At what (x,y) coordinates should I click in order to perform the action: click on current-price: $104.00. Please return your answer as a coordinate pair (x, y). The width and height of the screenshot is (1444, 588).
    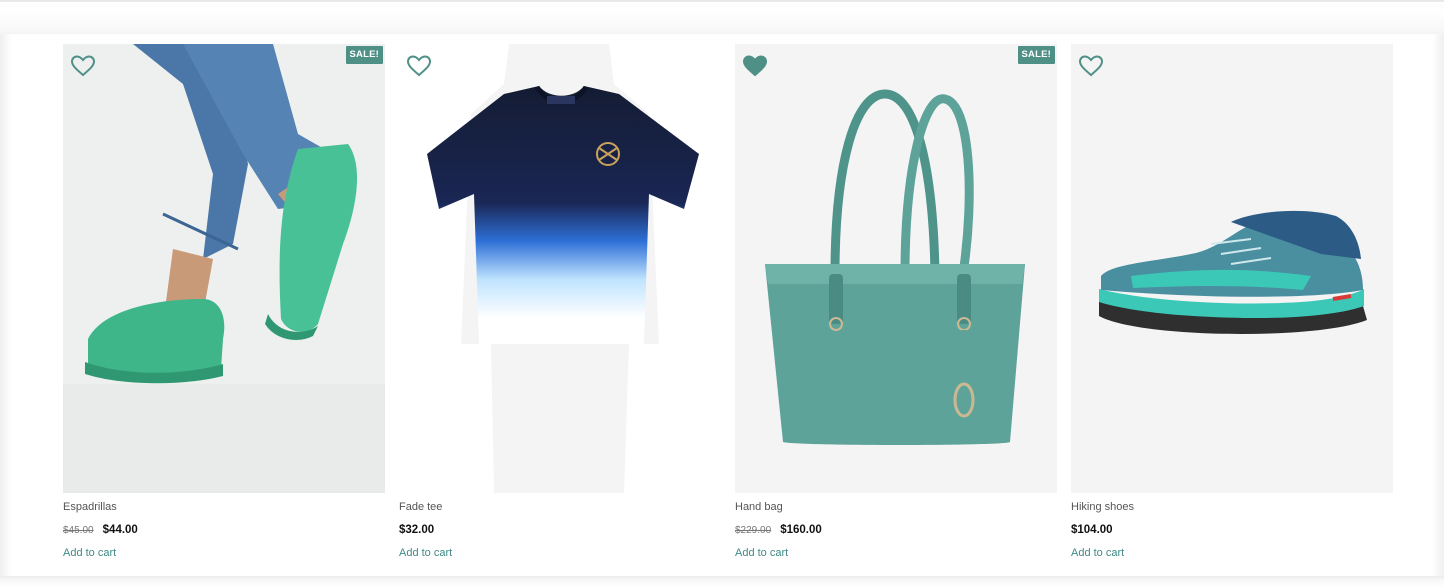
    Looking at the image, I should click on (1092, 530).